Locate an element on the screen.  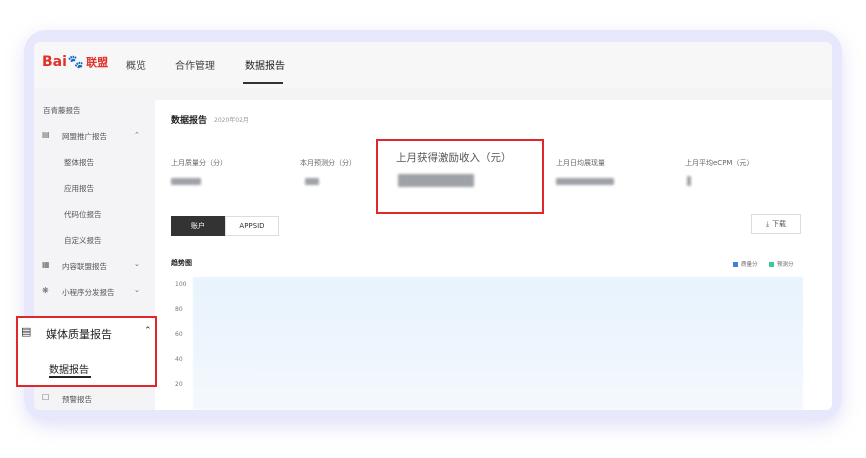
card-date: 2020年02月 is located at coordinates (231, 120).